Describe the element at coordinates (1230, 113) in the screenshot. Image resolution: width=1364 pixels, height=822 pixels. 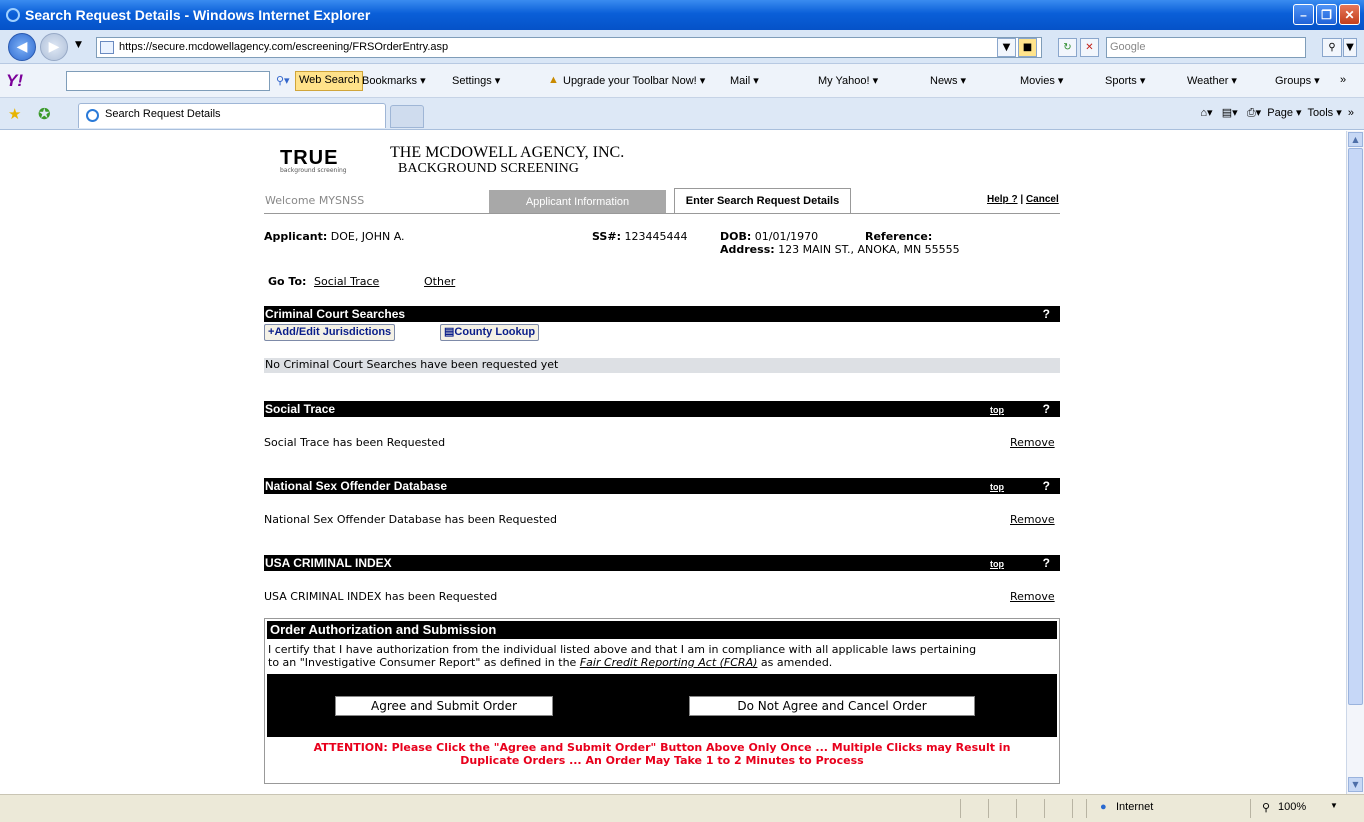
I see `feeds-icon: ▤▾` at that location.